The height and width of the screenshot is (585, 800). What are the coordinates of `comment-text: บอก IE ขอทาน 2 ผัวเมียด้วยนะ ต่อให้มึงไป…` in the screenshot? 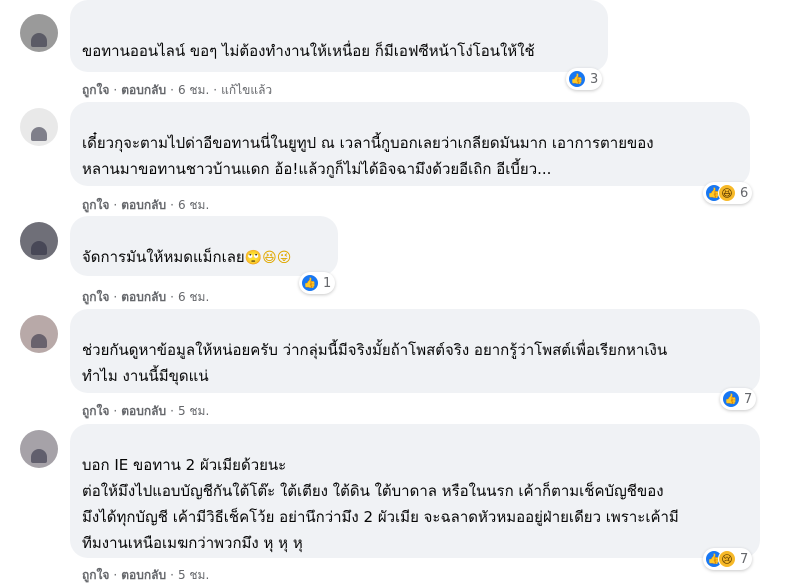 It's located at (380, 504).